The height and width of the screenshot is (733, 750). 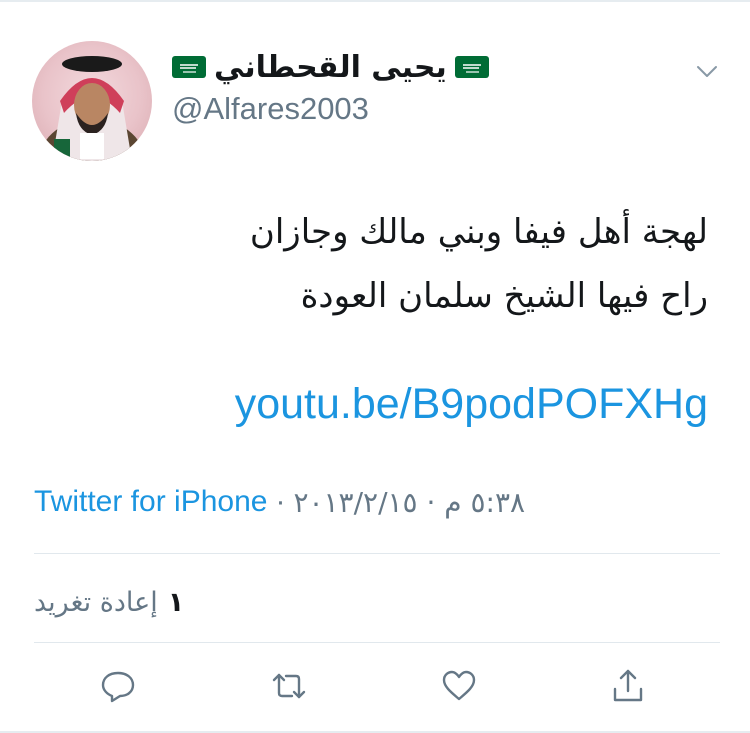 I want to click on like-icon, so click(x=459, y=685).